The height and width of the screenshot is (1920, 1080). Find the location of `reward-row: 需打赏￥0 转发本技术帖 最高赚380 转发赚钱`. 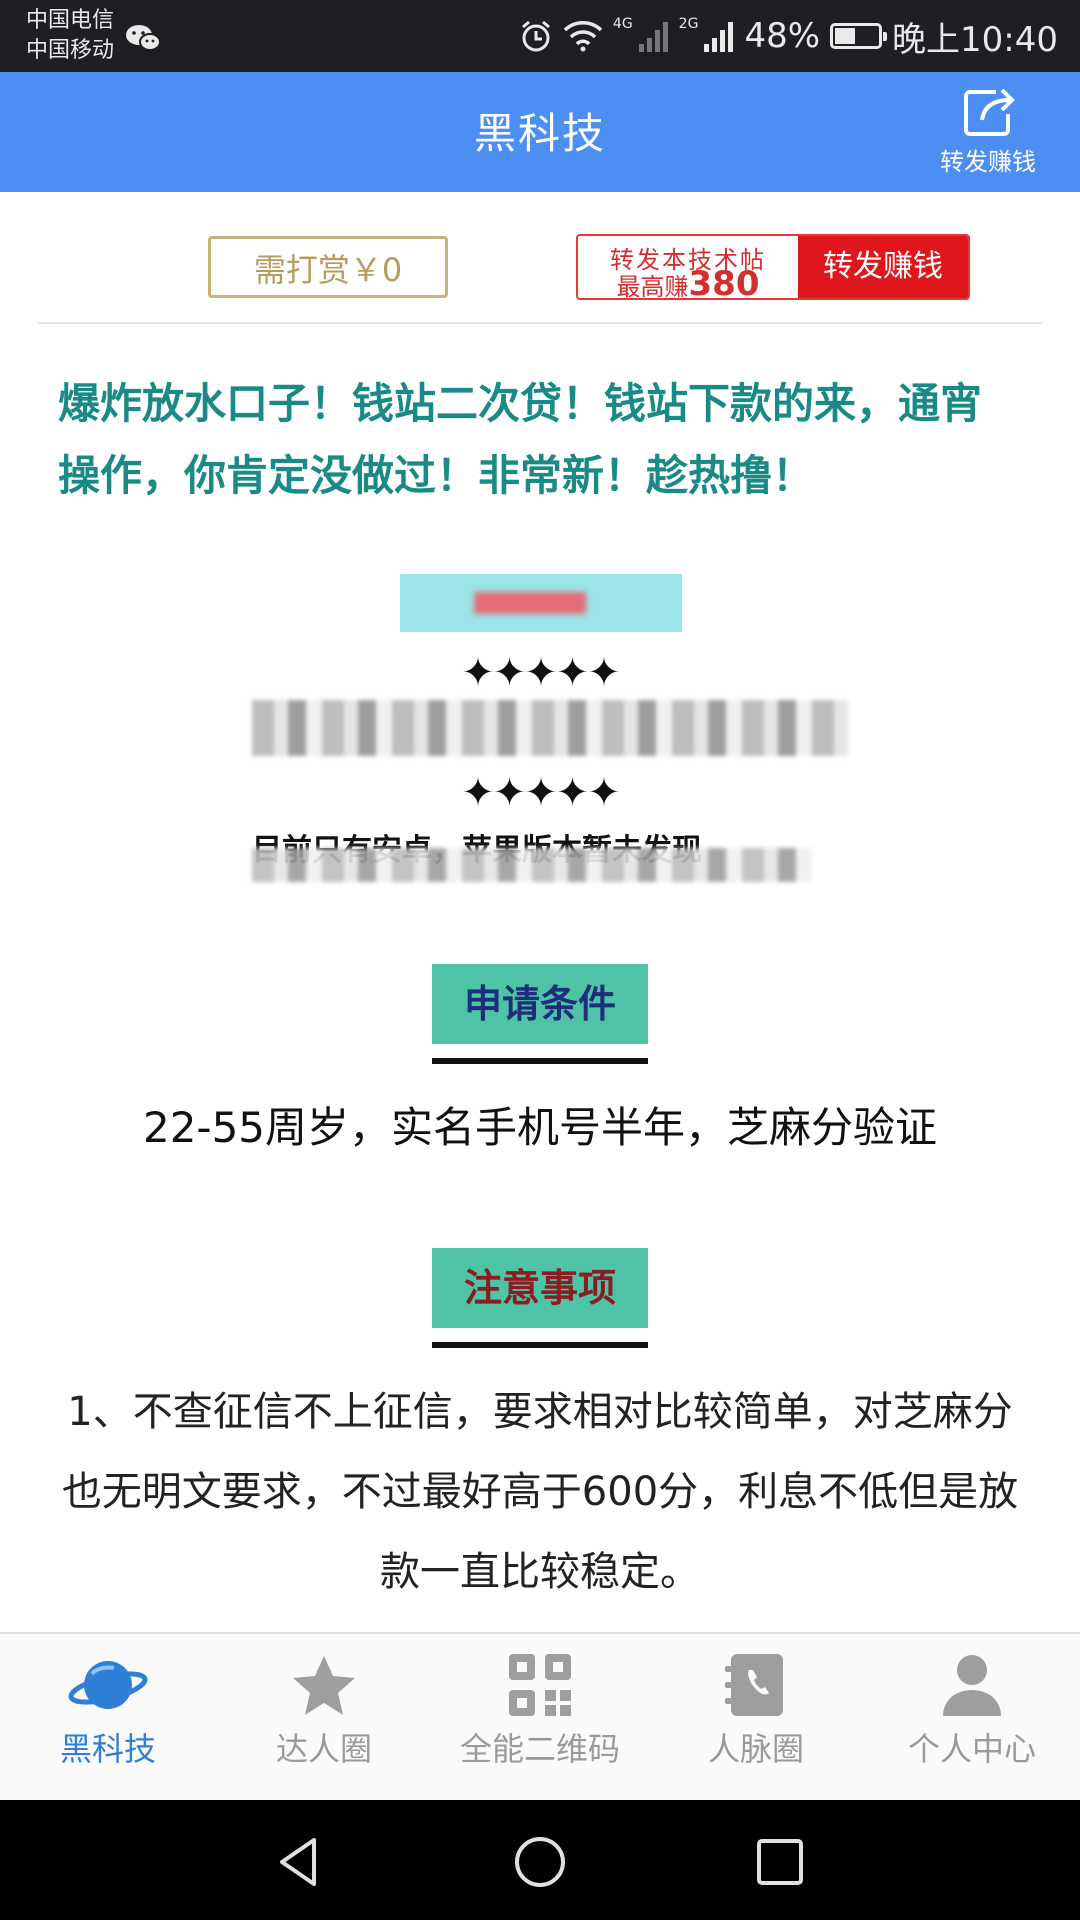

reward-row: 需打赏￥0 转发本技术帖 最高赚380 转发赚钱 is located at coordinates (540, 257).